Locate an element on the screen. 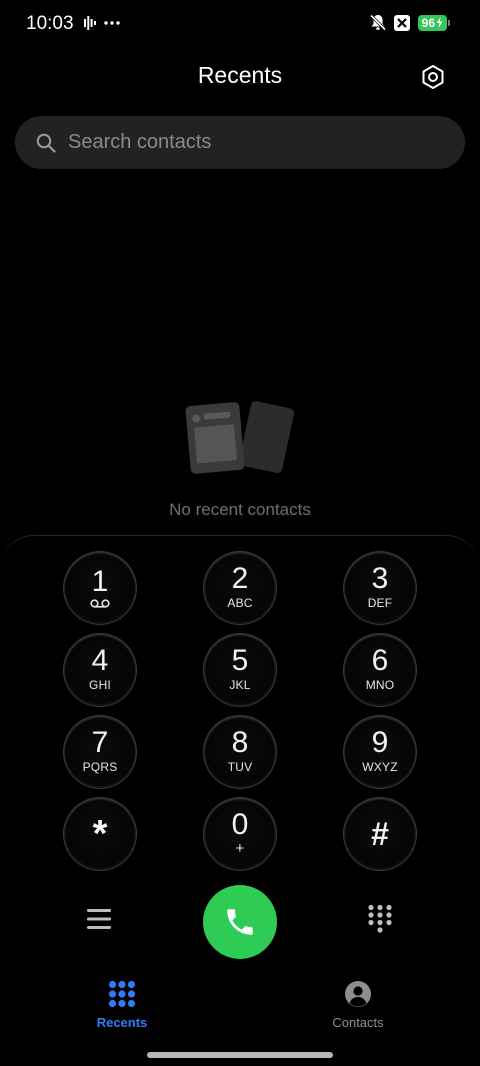  search-icon is located at coordinates (46, 143).